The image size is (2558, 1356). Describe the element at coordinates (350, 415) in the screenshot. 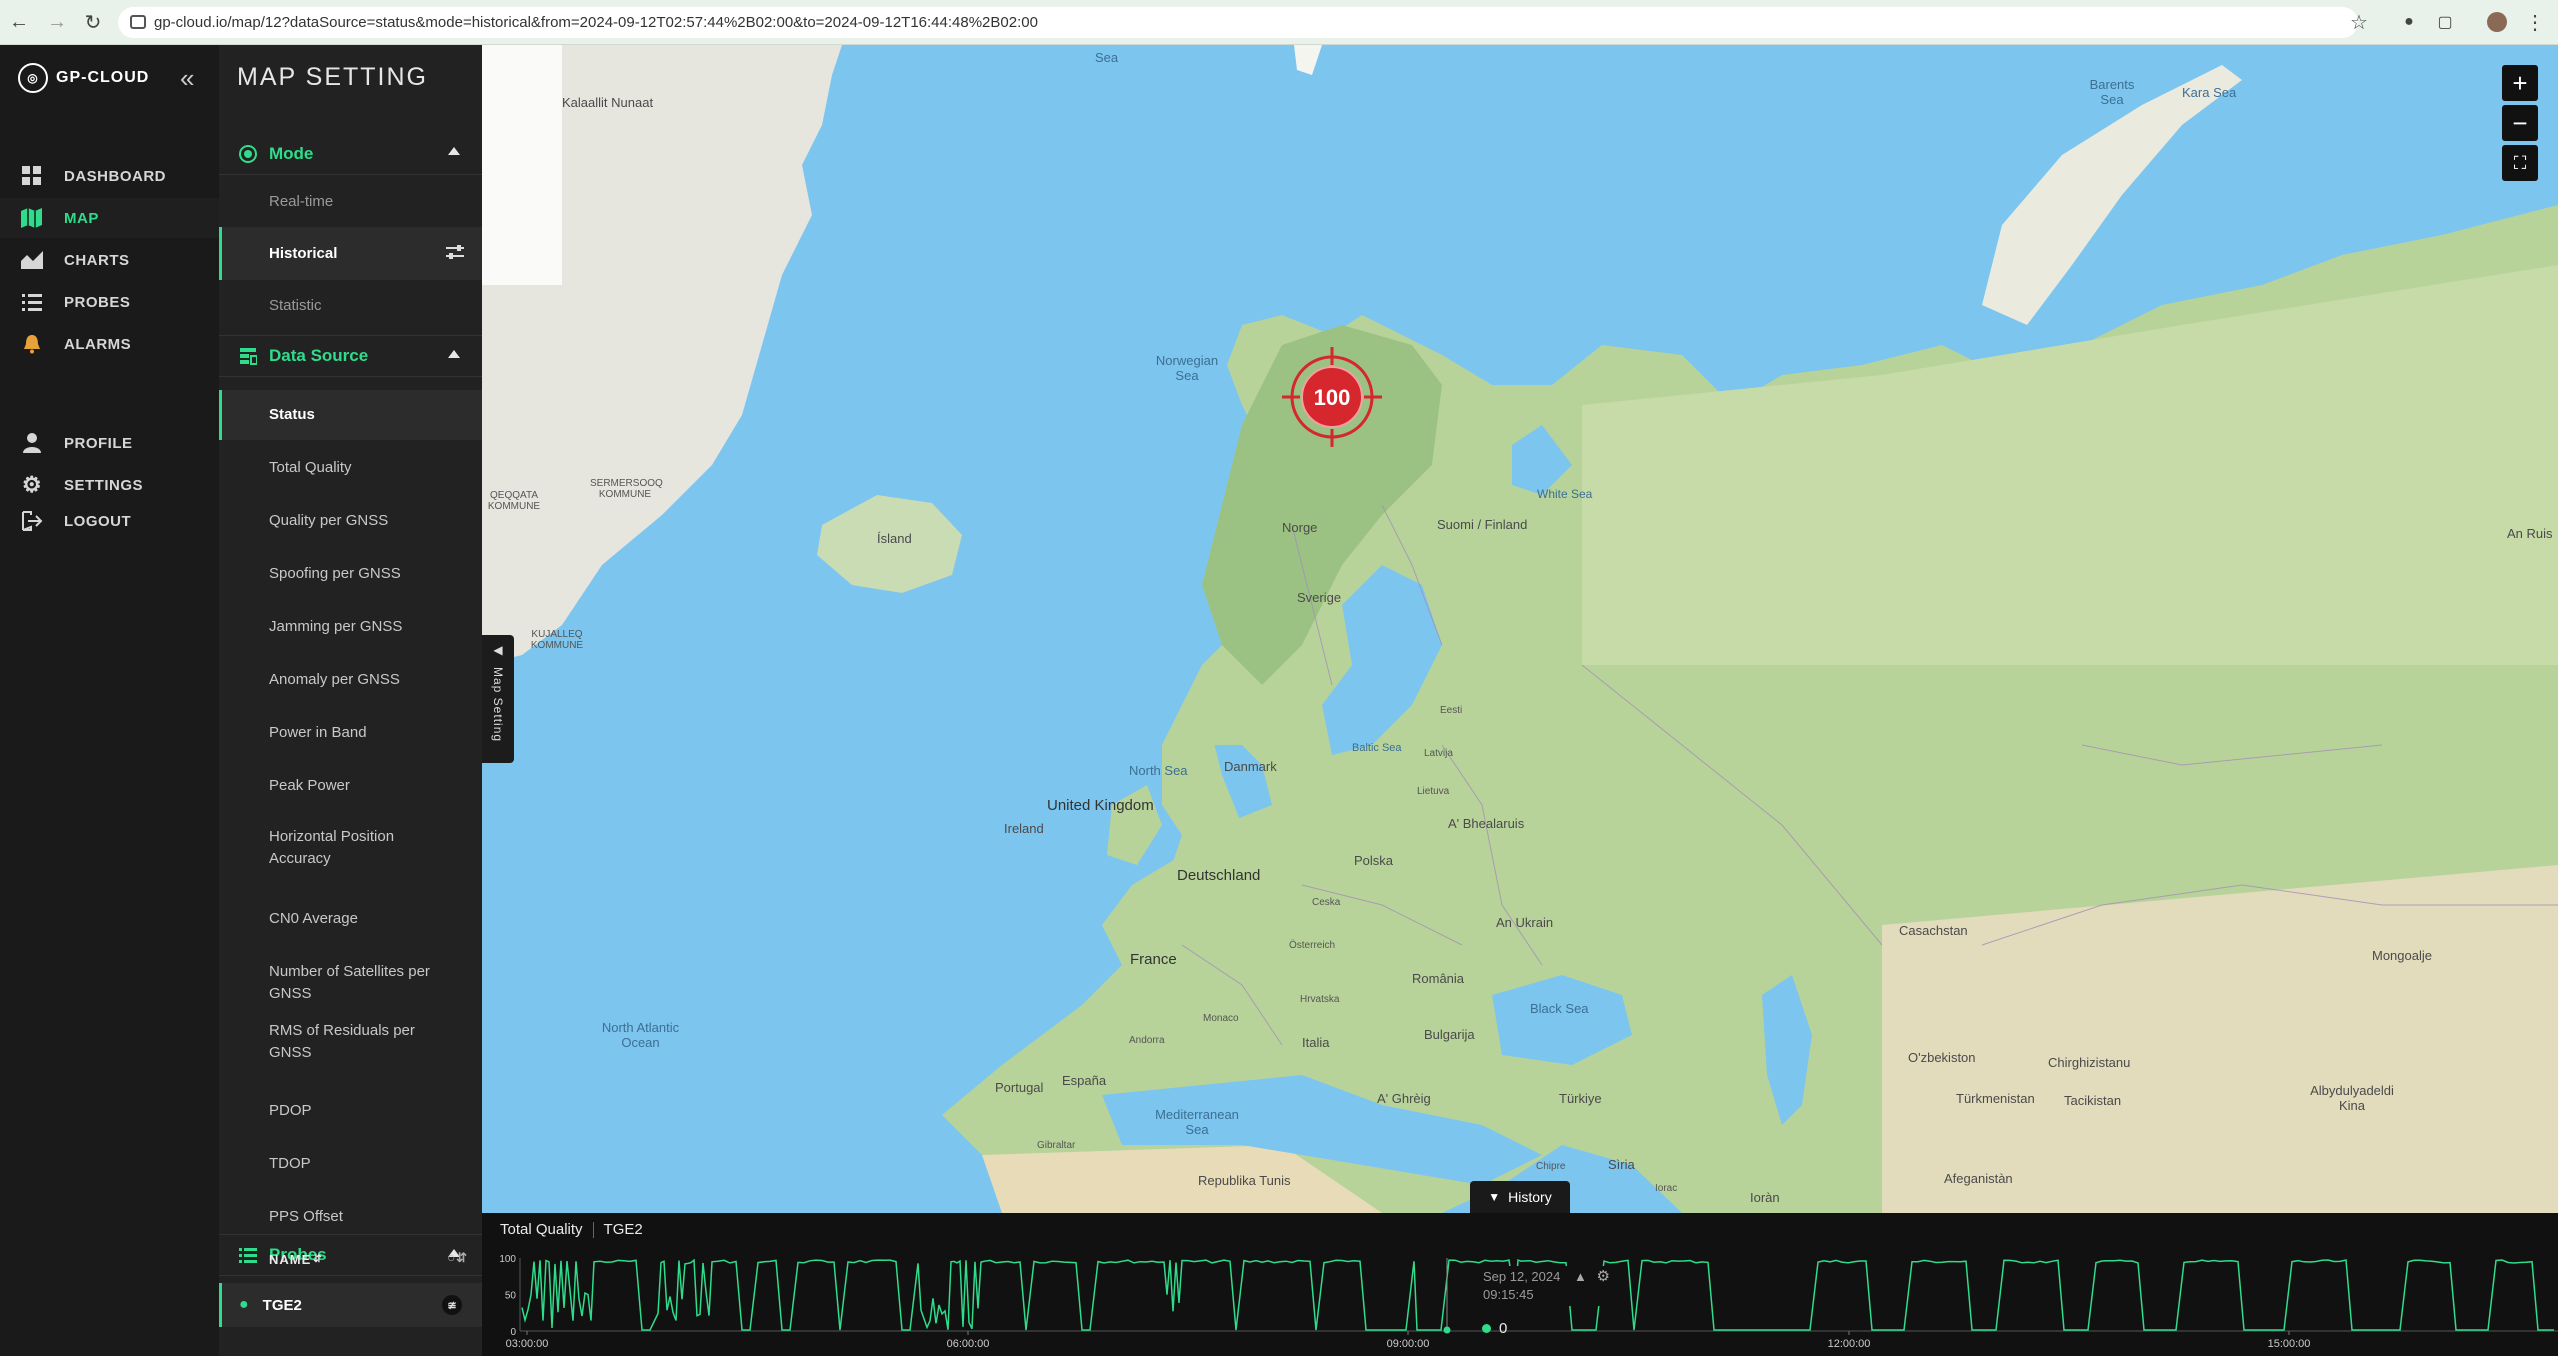

I see `datasource-option-status: Status` at that location.